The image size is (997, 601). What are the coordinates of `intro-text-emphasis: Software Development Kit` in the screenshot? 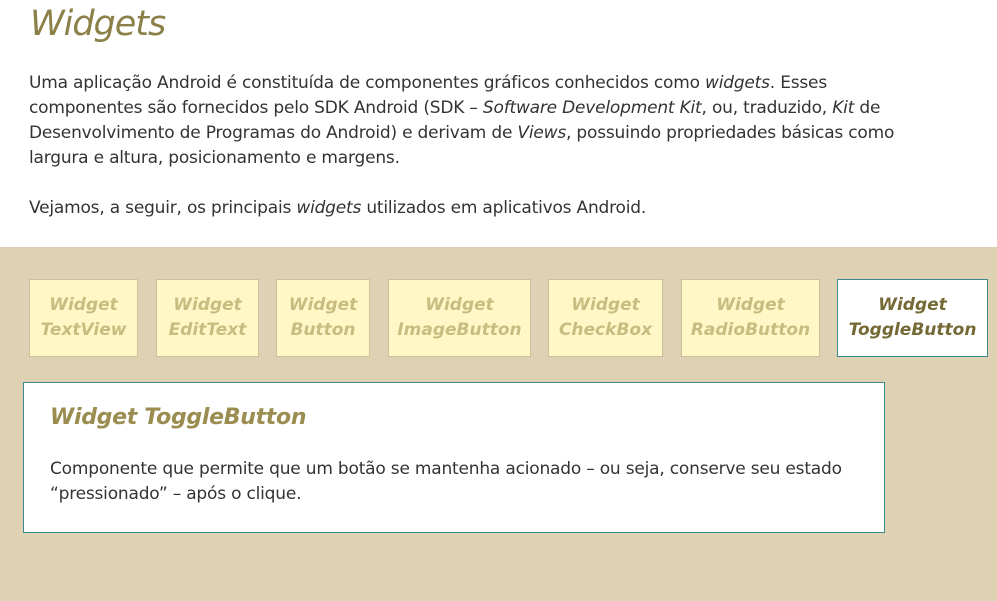 It's located at (592, 108).